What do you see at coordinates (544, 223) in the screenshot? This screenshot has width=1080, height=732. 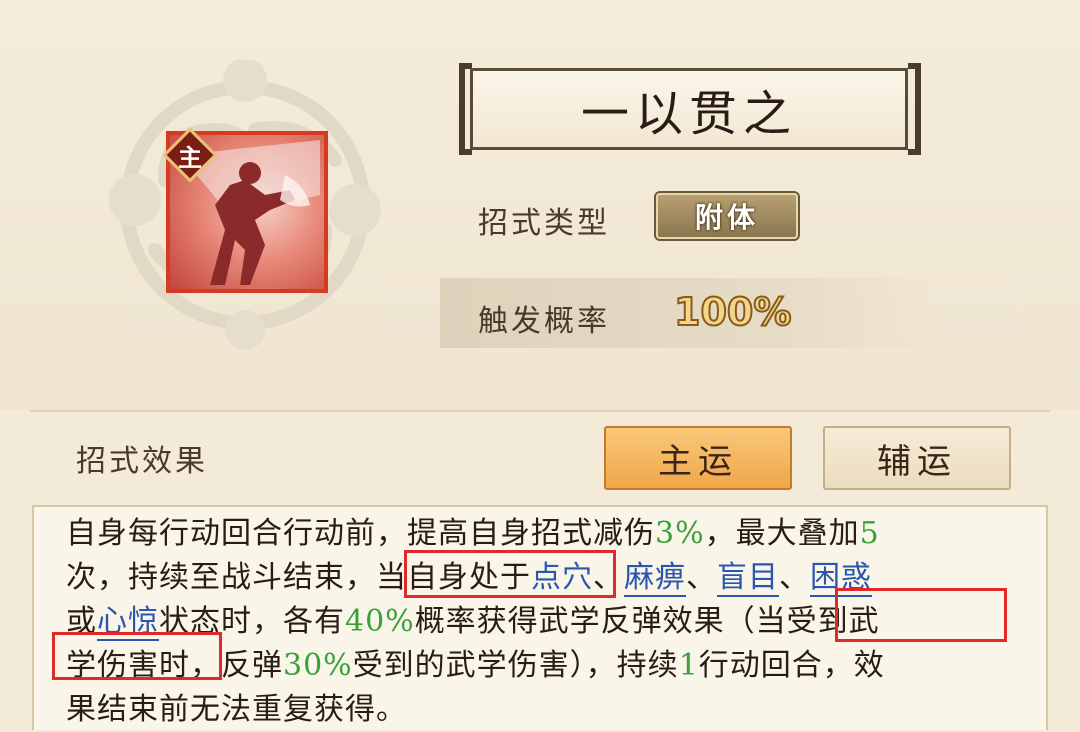 I see `skill-type-label: 招式类型` at bounding box center [544, 223].